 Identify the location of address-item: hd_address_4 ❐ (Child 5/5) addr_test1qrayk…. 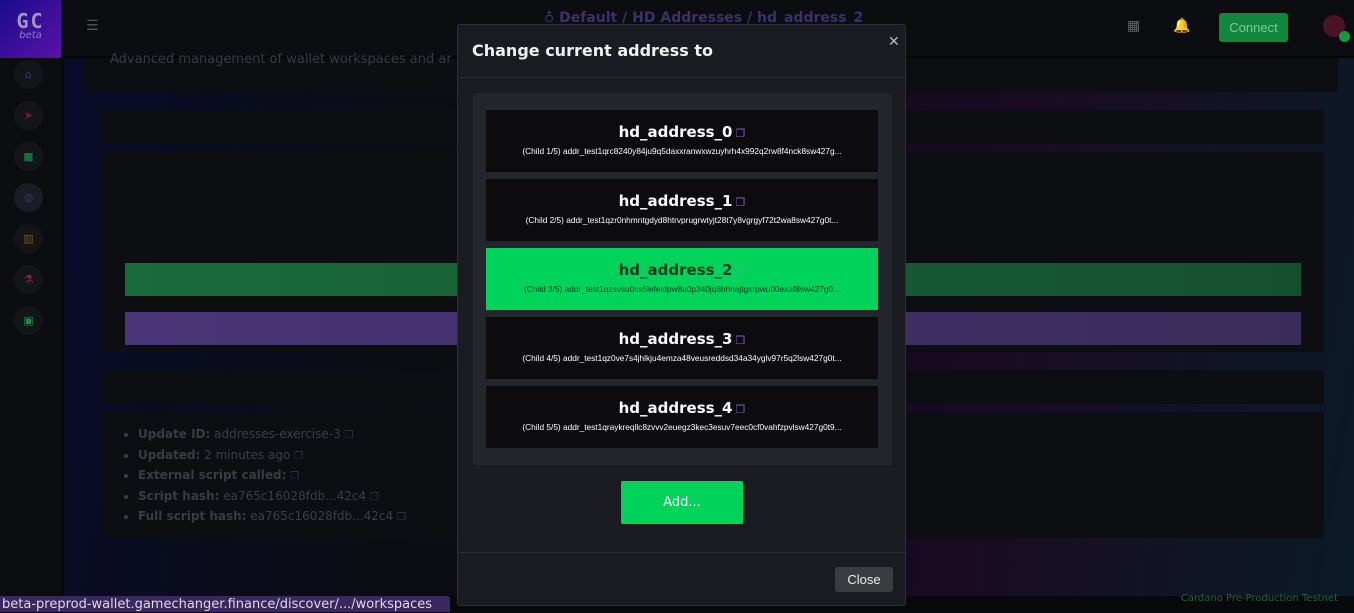
(682, 417).